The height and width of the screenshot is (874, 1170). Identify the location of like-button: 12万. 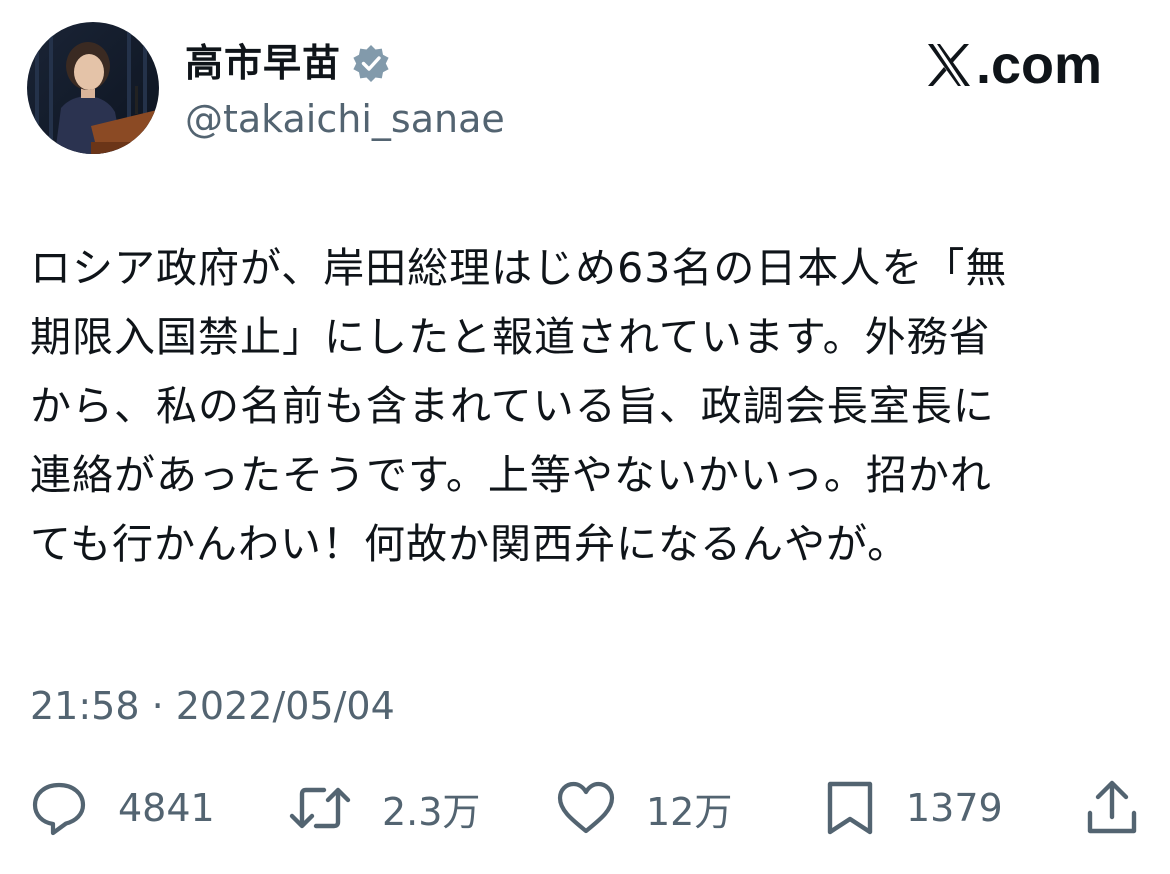
(644, 808).